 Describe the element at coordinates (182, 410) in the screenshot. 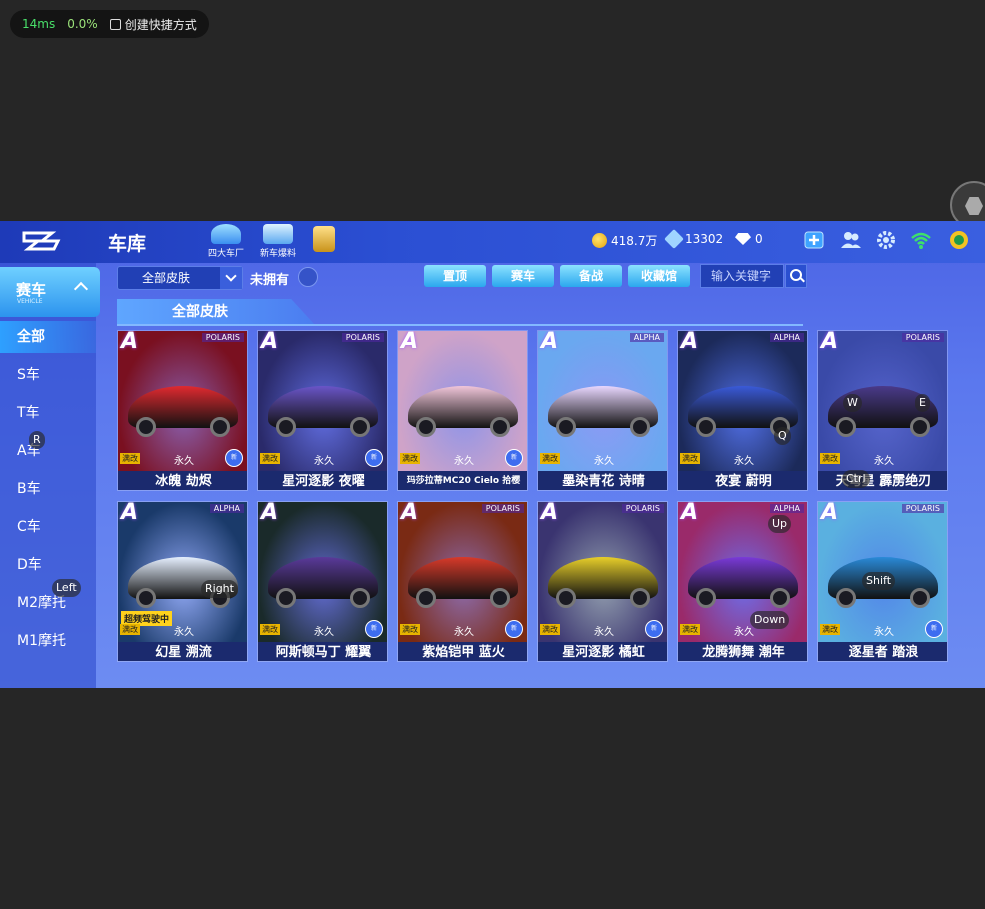

I see `skin-card: A POLARIS 满改 永久 新冰魄 劫烬` at that location.